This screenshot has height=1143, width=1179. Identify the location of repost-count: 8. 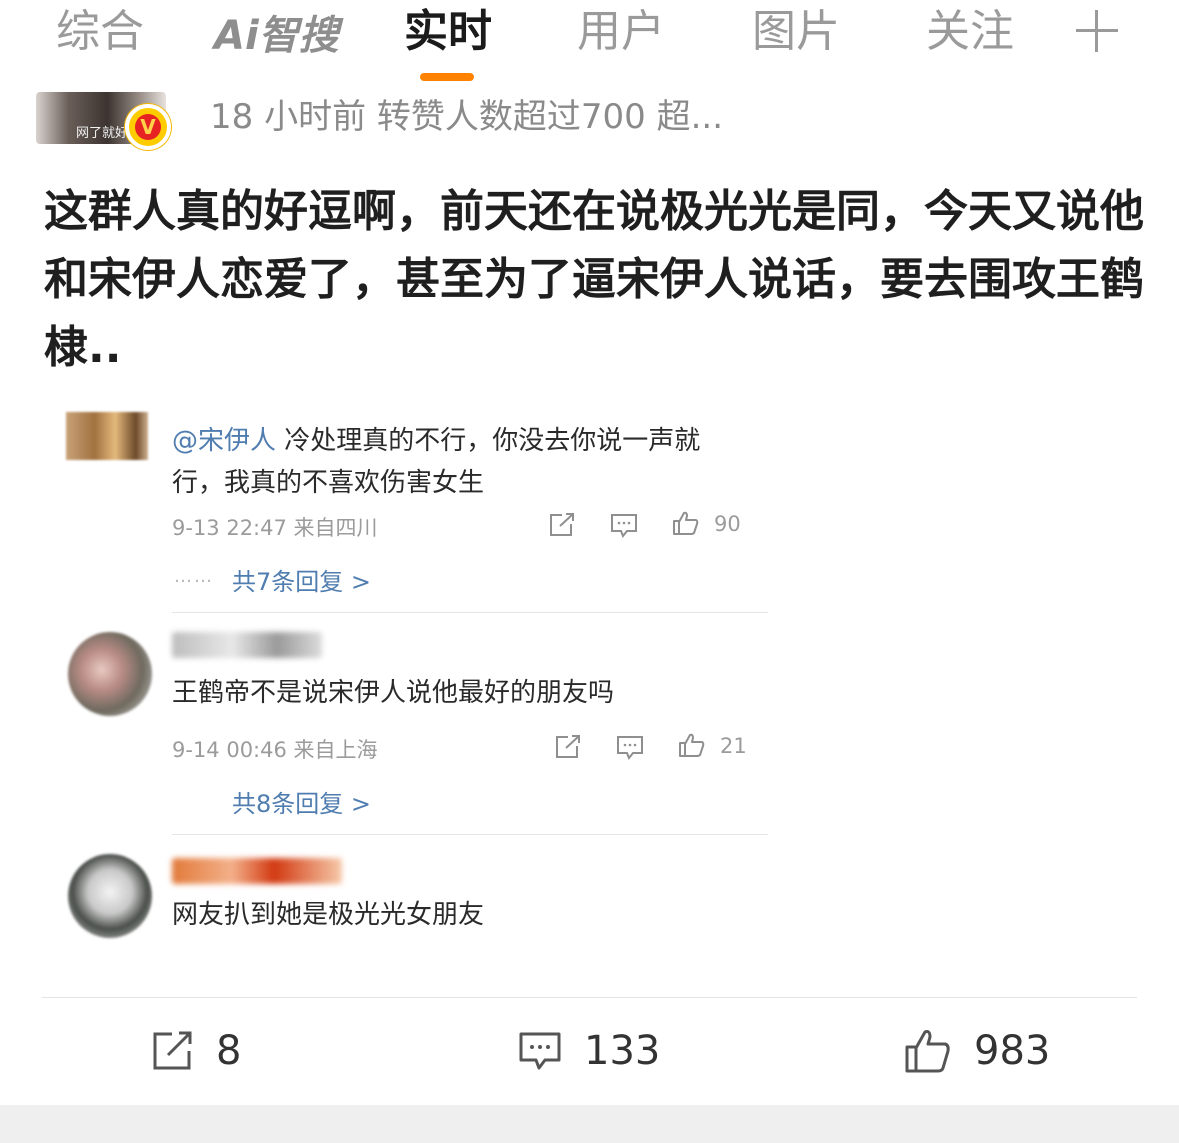
(229, 1051).